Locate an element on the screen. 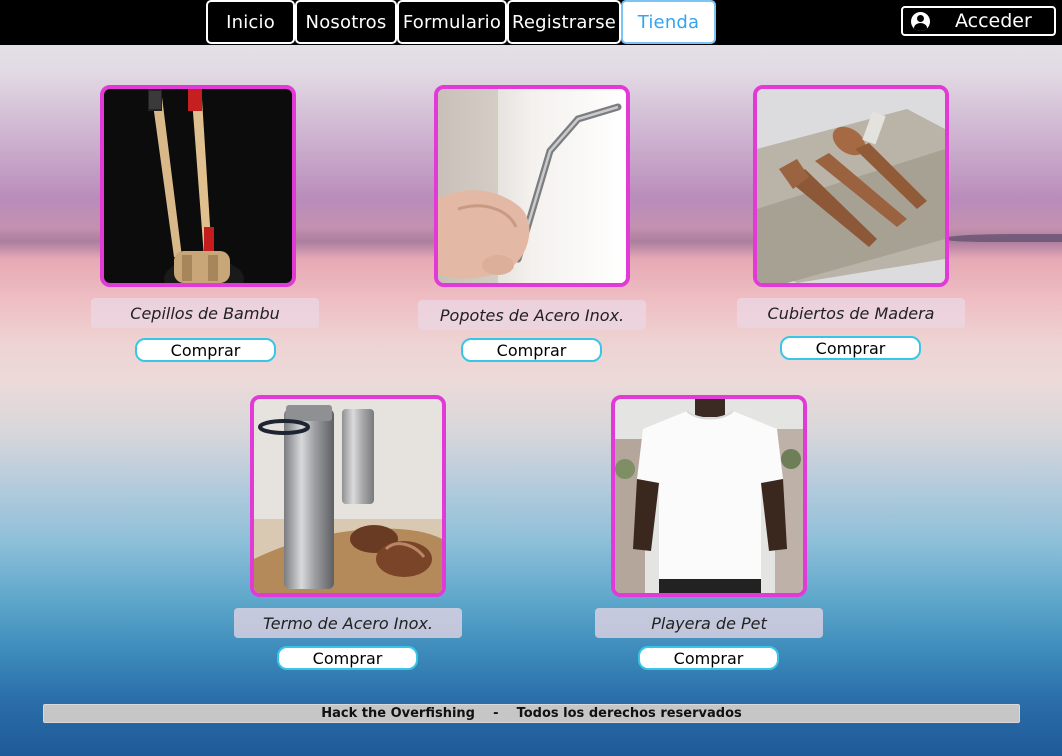 Image resolution: width=1062 pixels, height=756 pixels. buy-button-toothbrushes: Comprar is located at coordinates (205, 350).